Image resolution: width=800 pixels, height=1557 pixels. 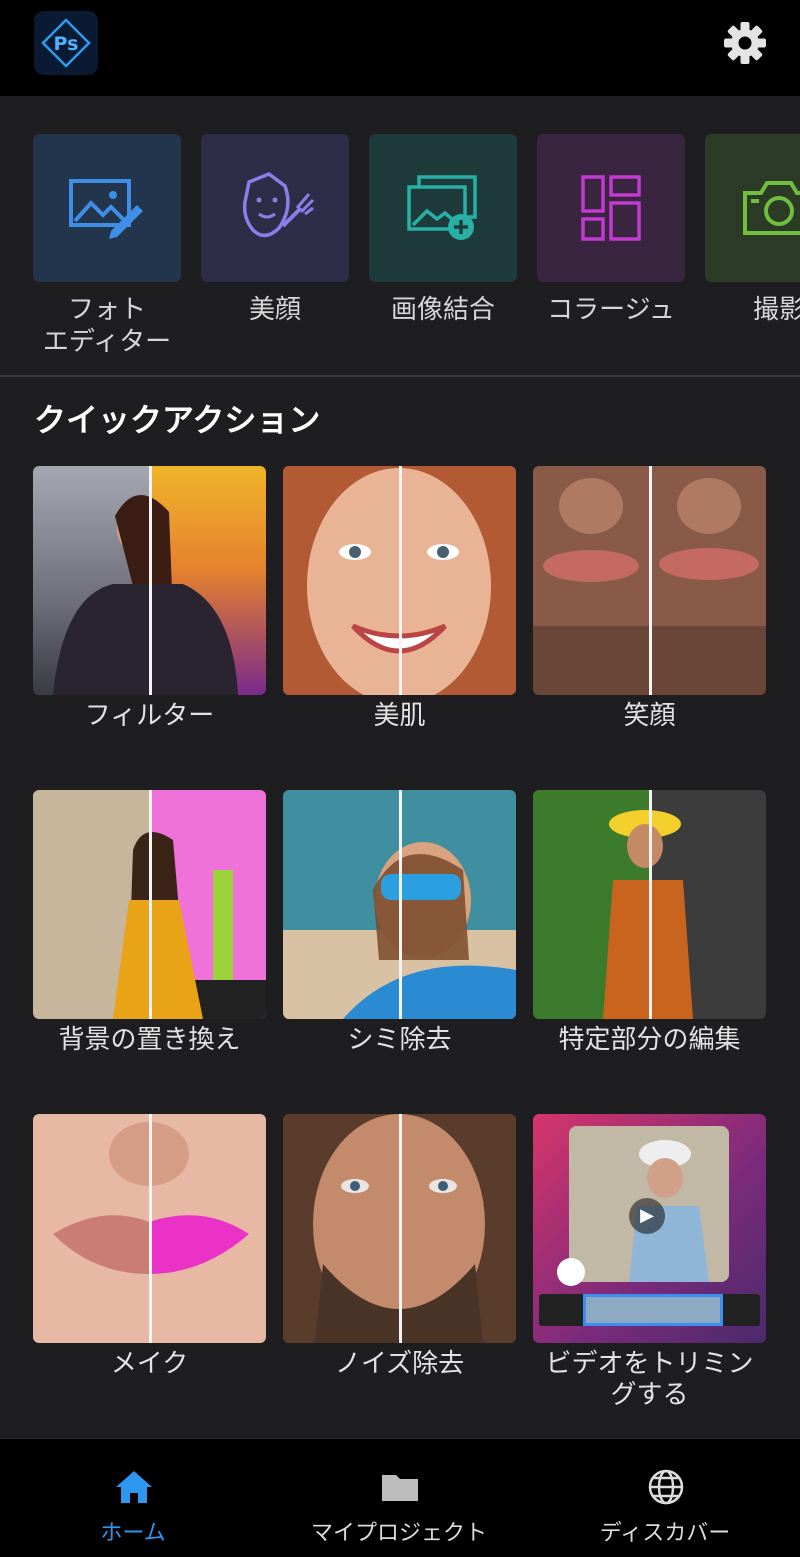 I want to click on smile-preview-image, so click(x=649, y=580).